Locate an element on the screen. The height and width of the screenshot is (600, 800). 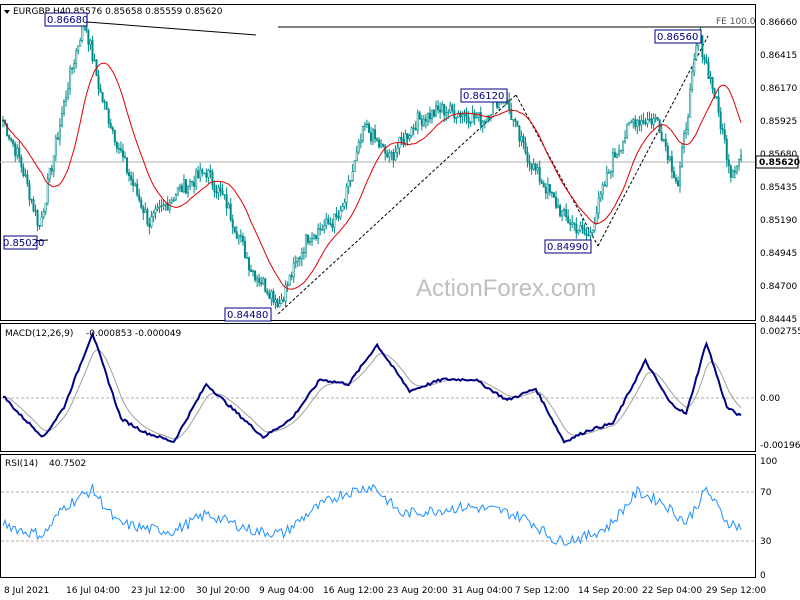
current-price: 0.85620 is located at coordinates (779, 163).